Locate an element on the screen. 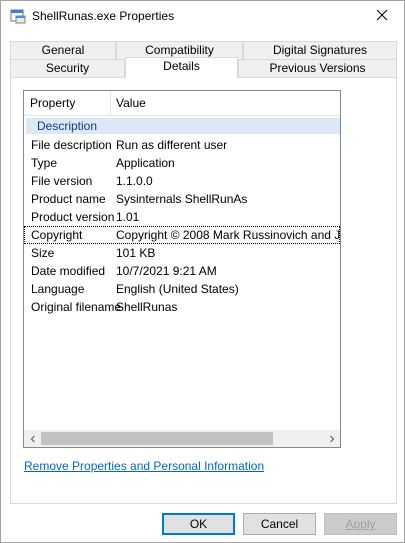  property-value: Sysinternals ShellRunAs is located at coordinates (182, 199).